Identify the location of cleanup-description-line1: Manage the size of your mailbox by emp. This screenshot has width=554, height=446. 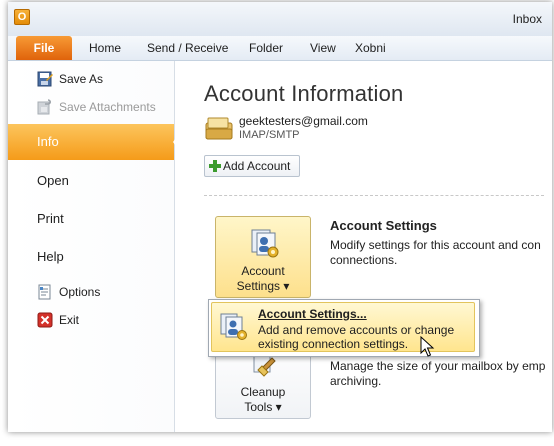
(438, 366).